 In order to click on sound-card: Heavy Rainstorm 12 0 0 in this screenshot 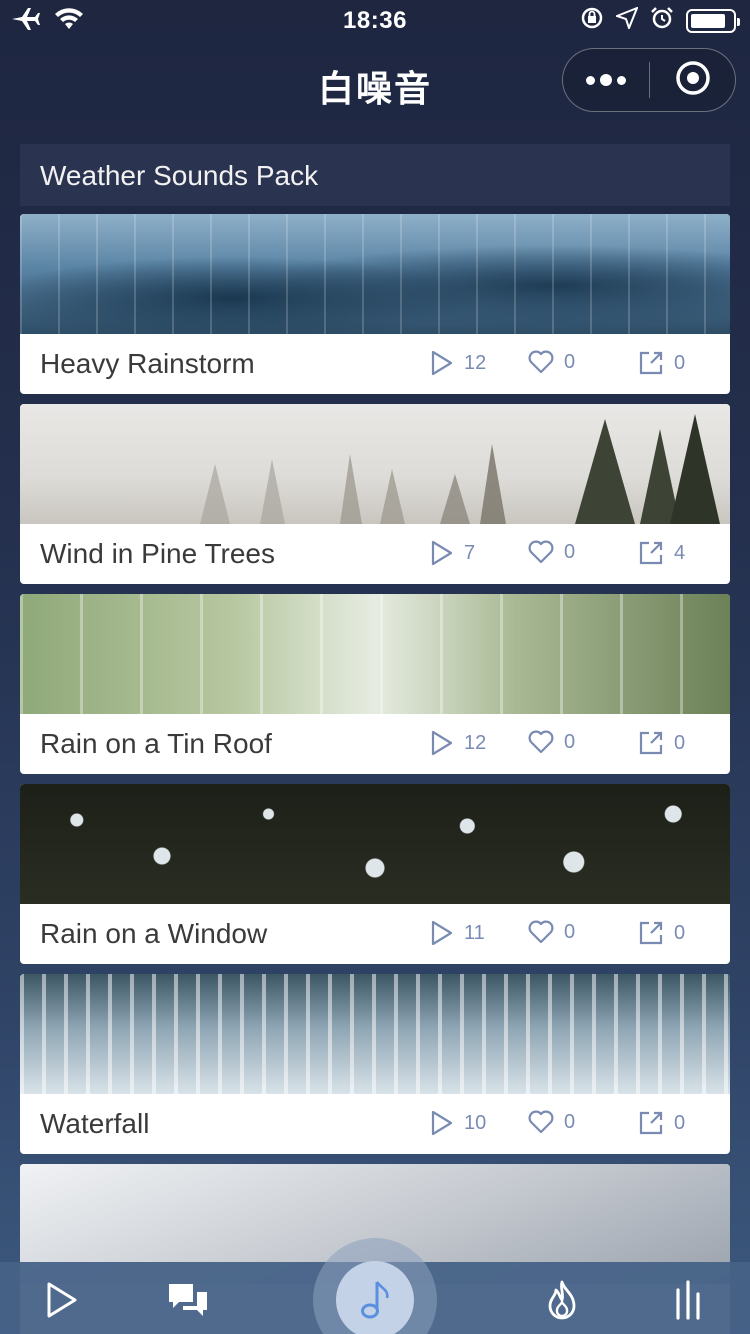, I will do `click(375, 304)`.